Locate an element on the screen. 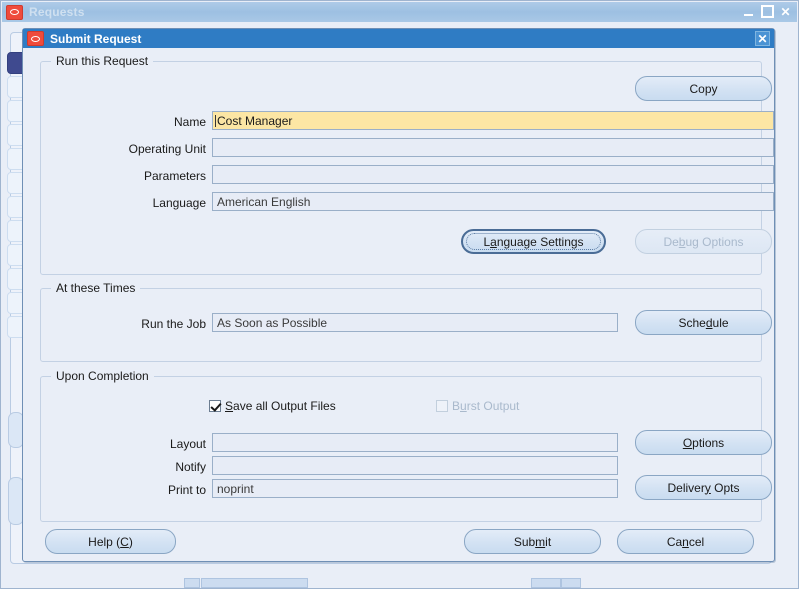 This screenshot has width=799, height=589. language-input: American English is located at coordinates (493, 201).